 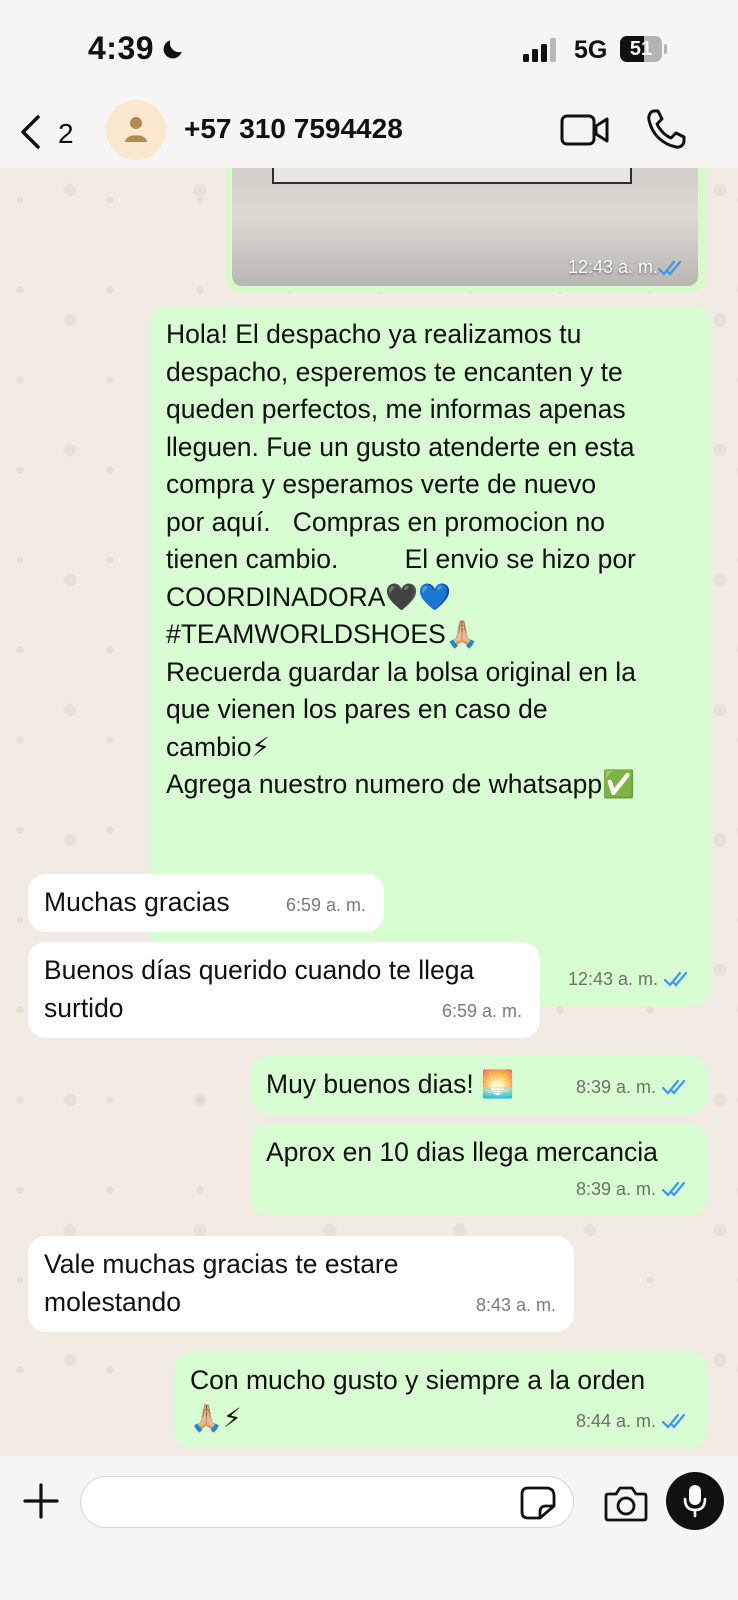 I want to click on message-meta: 8:44 a. m., so click(x=633, y=1422).